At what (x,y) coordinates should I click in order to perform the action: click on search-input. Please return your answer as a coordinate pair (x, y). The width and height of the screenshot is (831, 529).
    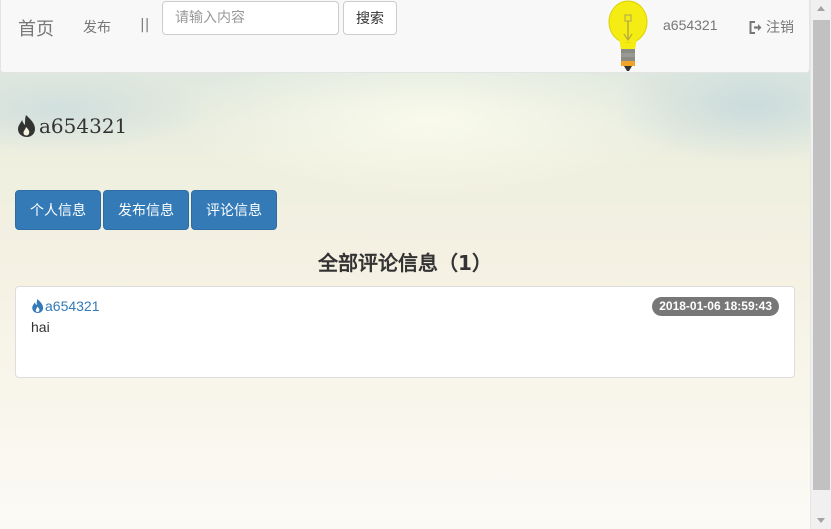
    Looking at the image, I should click on (250, 18).